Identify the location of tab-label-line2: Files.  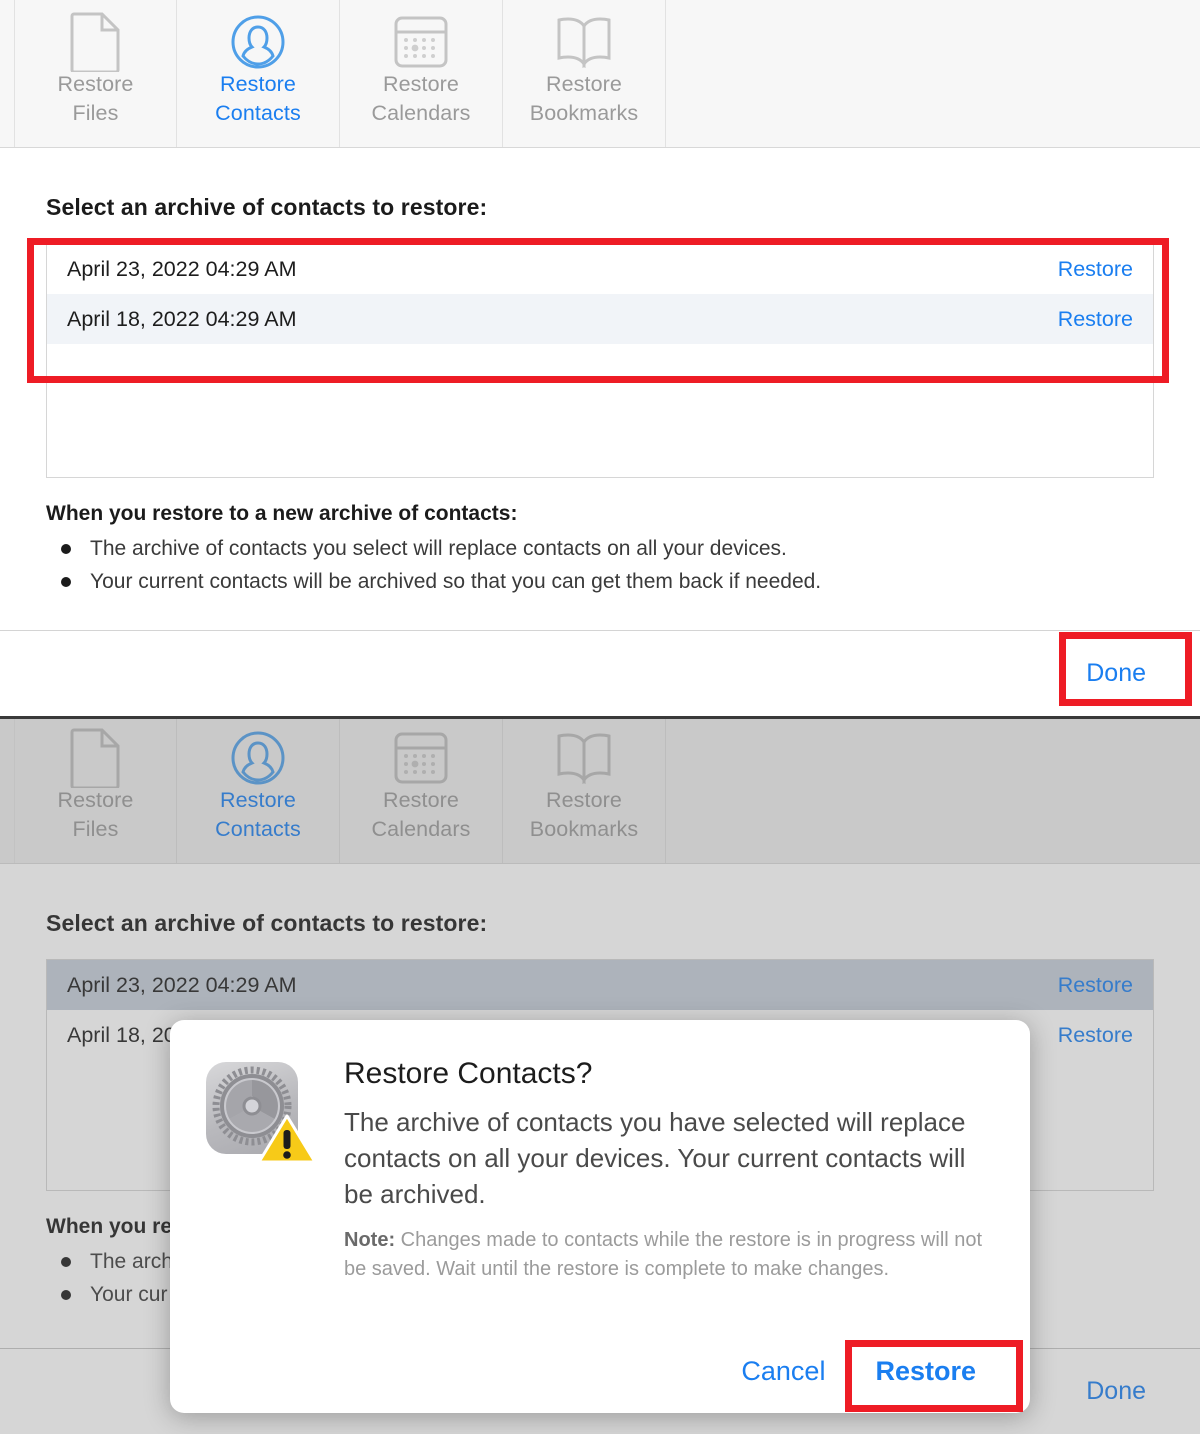
(95, 113).